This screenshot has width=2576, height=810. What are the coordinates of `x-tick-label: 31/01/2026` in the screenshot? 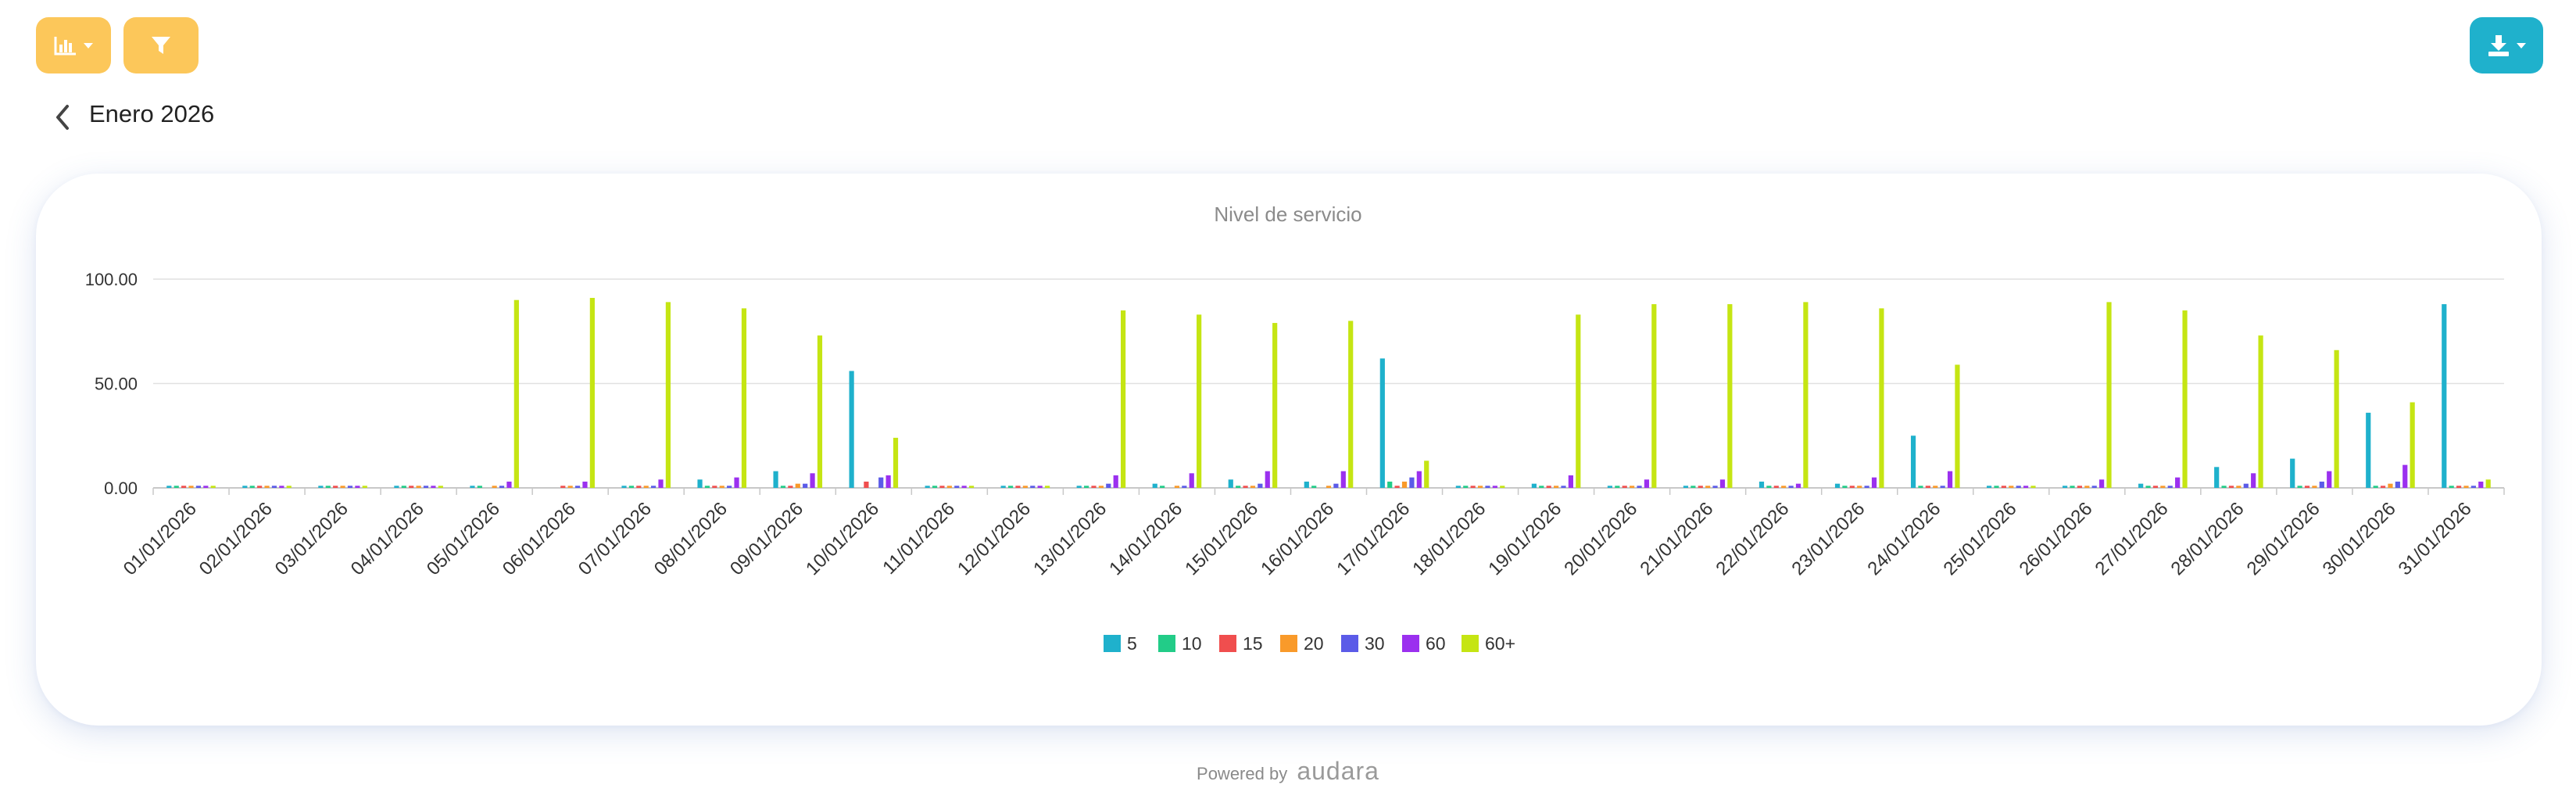 It's located at (2435, 538).